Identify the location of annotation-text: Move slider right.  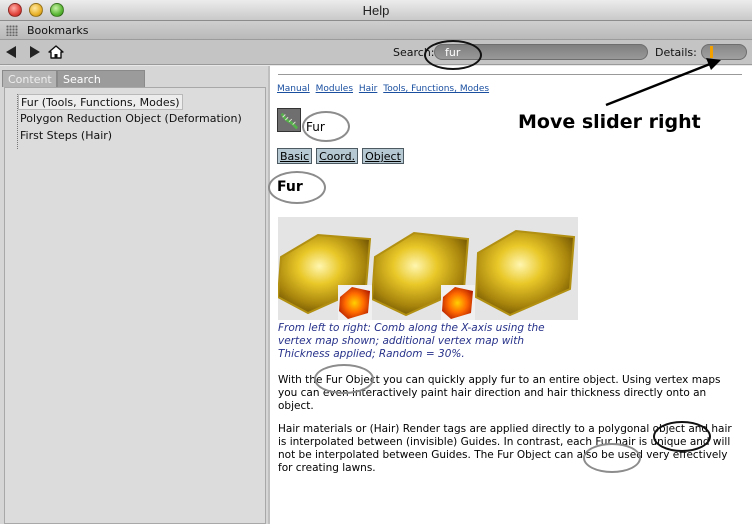
(609, 122).